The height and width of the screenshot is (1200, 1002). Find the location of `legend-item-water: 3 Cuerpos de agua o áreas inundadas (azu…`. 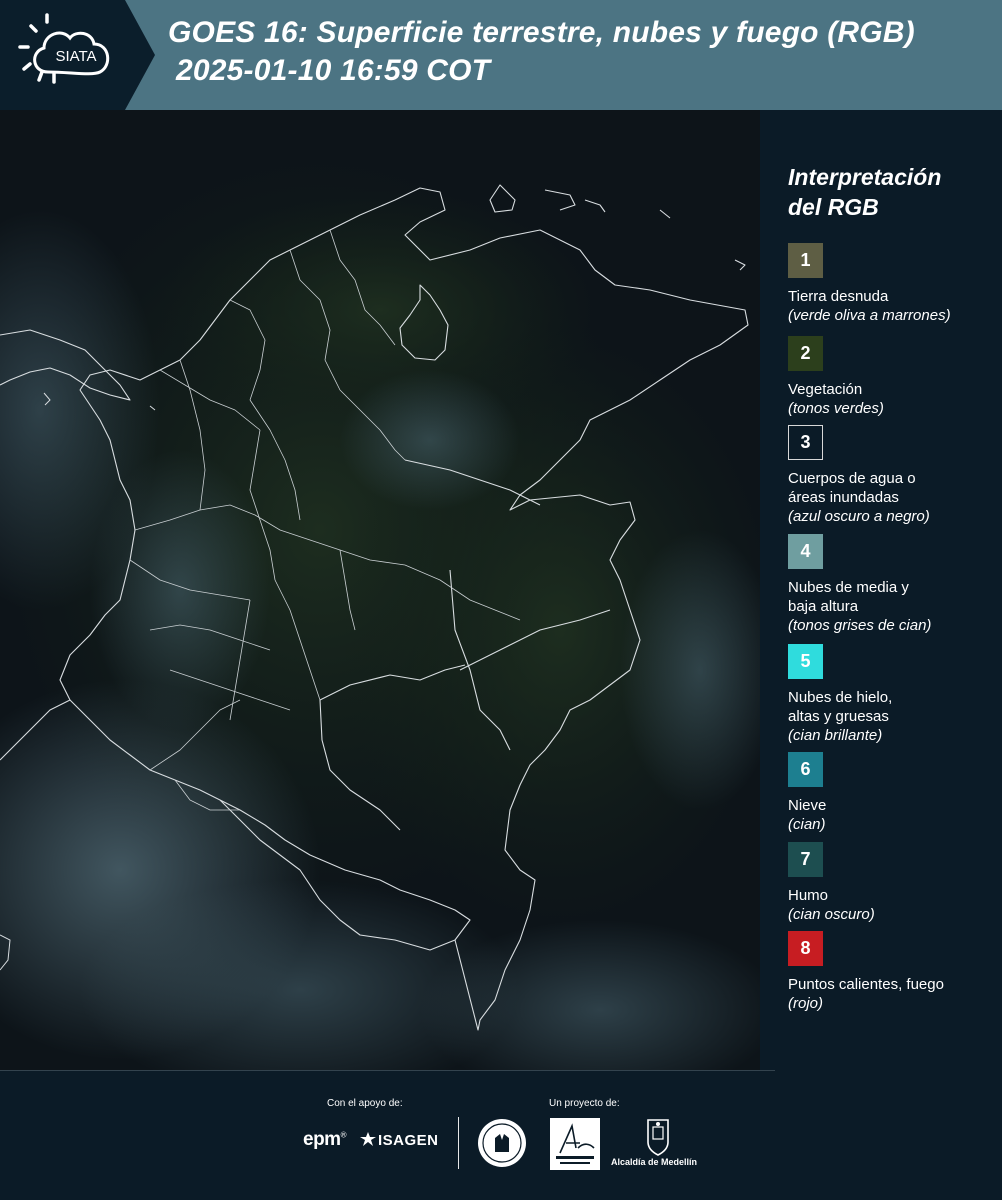

legend-item-water: 3 Cuerpos de agua o áreas inundadas (azu… is located at coordinates (893, 475).